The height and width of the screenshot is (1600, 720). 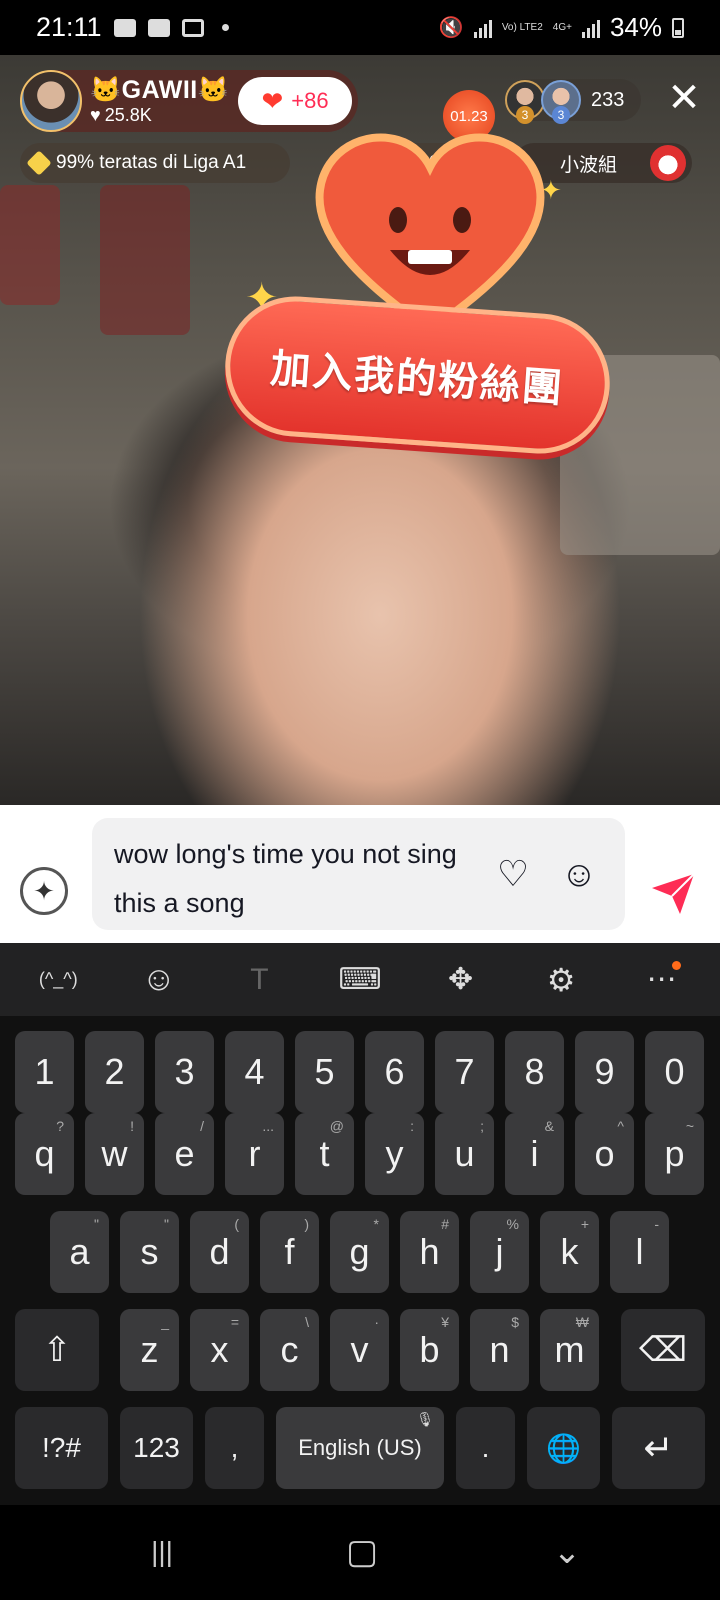 I want to click on host-name: 🐱GAWII🐱, so click(x=160, y=90).